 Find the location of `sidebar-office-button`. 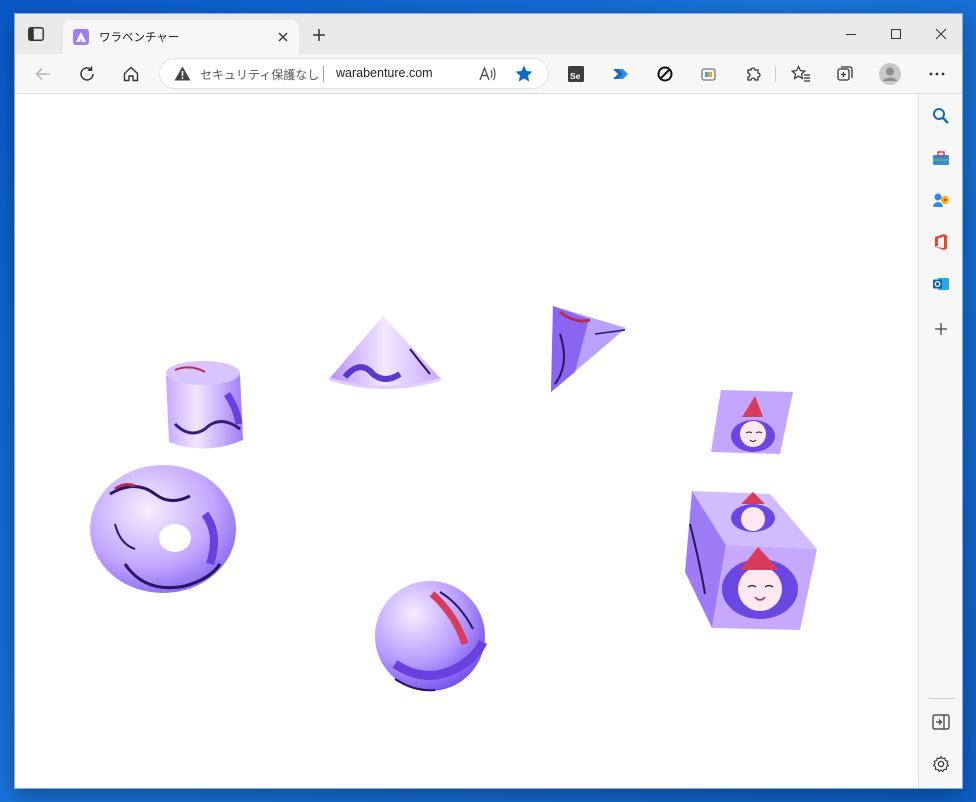

sidebar-office-button is located at coordinates (941, 242).